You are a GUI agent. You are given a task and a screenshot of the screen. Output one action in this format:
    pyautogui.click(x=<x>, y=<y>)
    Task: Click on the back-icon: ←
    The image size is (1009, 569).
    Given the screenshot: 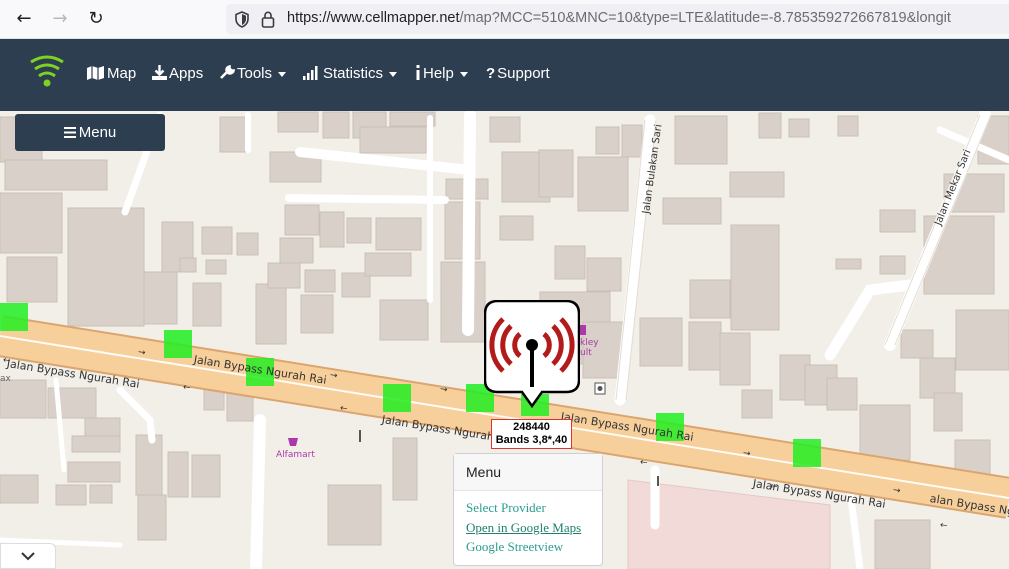 What is the action you would take?
    pyautogui.click(x=24, y=19)
    